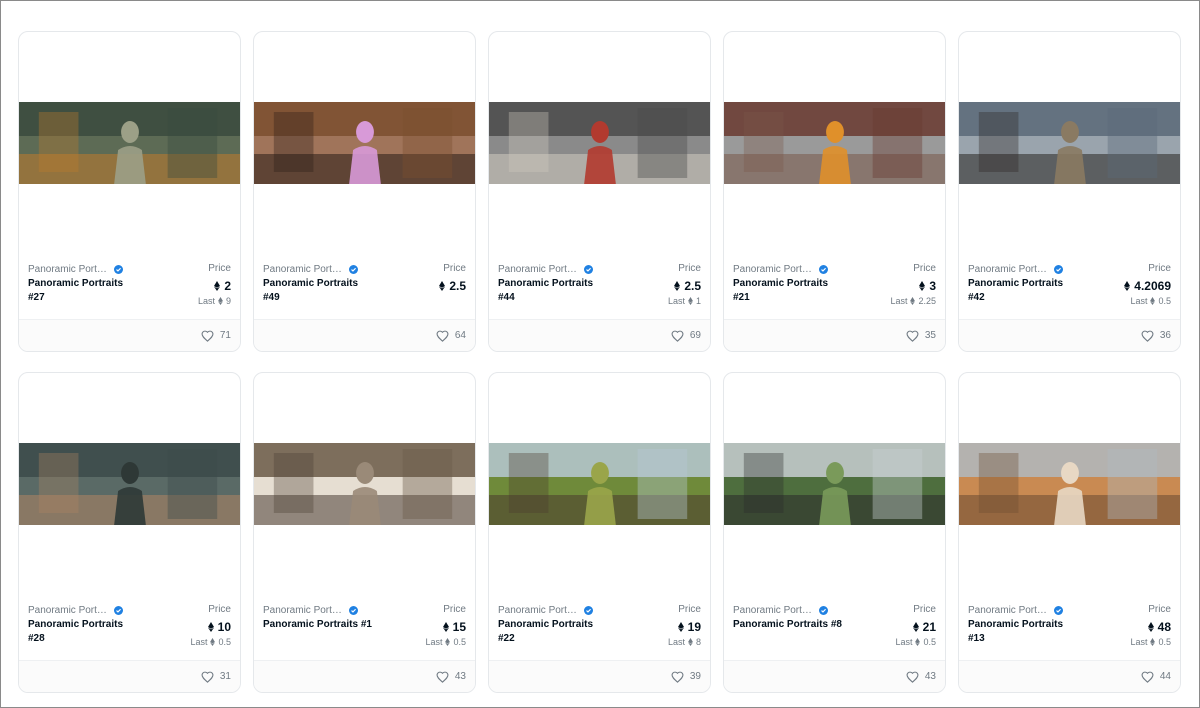 The image size is (1200, 708). Describe the element at coordinates (553, 291) in the screenshot. I see `nft-name: Panoramic Portraits #44` at that location.